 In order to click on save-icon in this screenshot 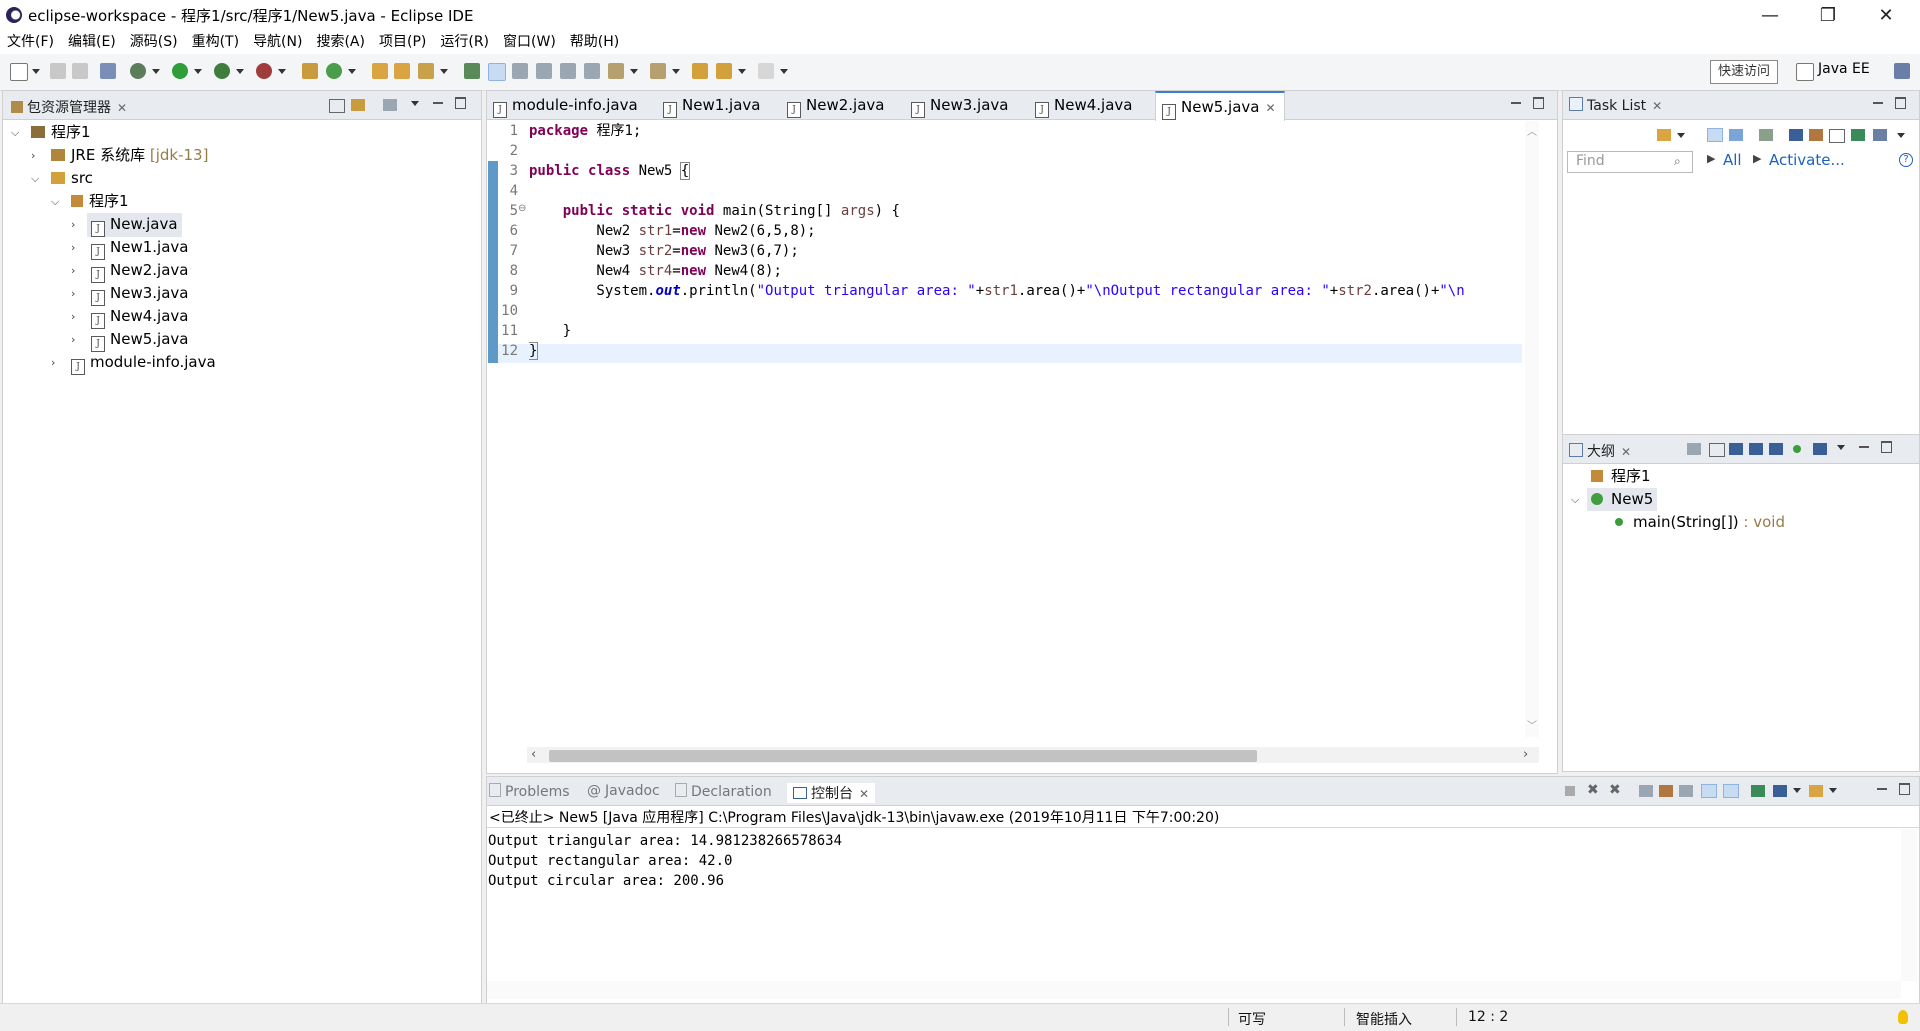, I will do `click(58, 71)`.